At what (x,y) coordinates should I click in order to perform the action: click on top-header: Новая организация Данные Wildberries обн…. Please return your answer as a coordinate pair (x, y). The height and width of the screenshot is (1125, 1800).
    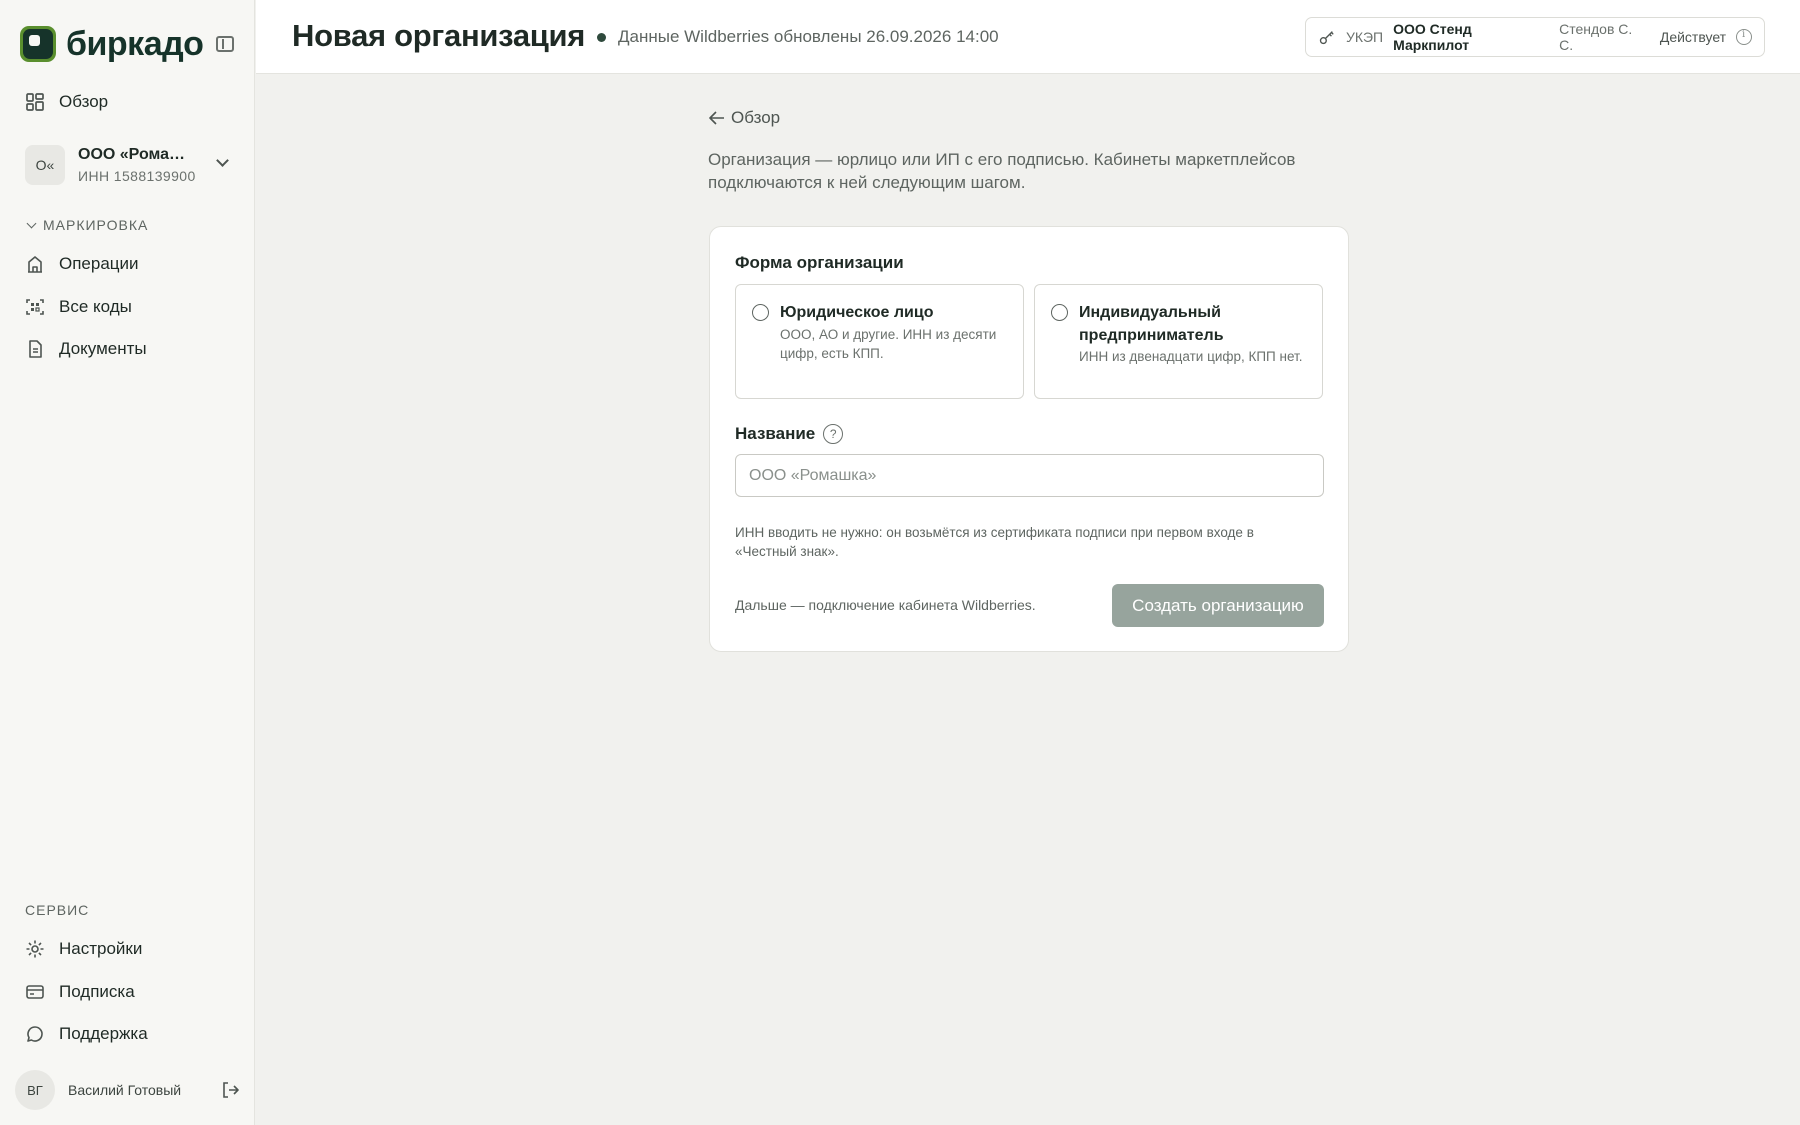
    Looking at the image, I should click on (1028, 37).